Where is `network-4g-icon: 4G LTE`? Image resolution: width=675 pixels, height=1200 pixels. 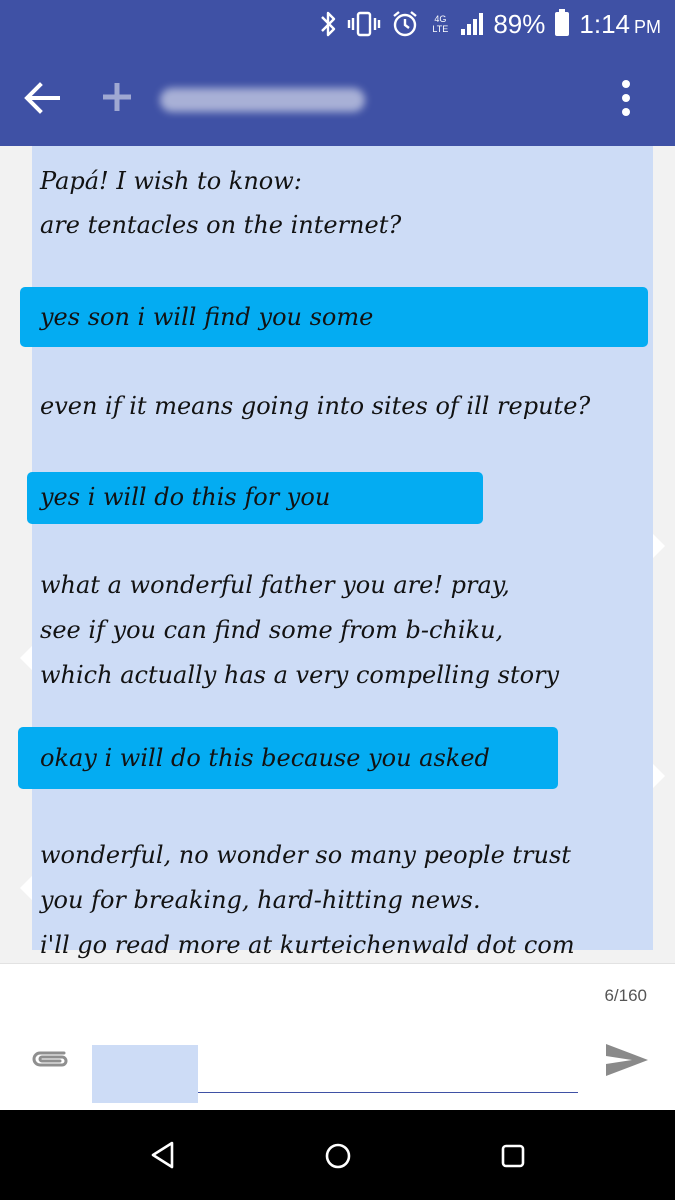
network-4g-icon: 4G LTE is located at coordinates (440, 24).